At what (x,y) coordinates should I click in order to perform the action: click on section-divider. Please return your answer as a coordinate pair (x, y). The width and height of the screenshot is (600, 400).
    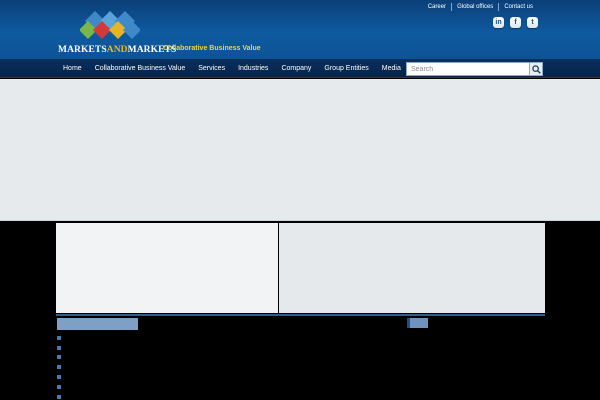
    Looking at the image, I should click on (300, 315).